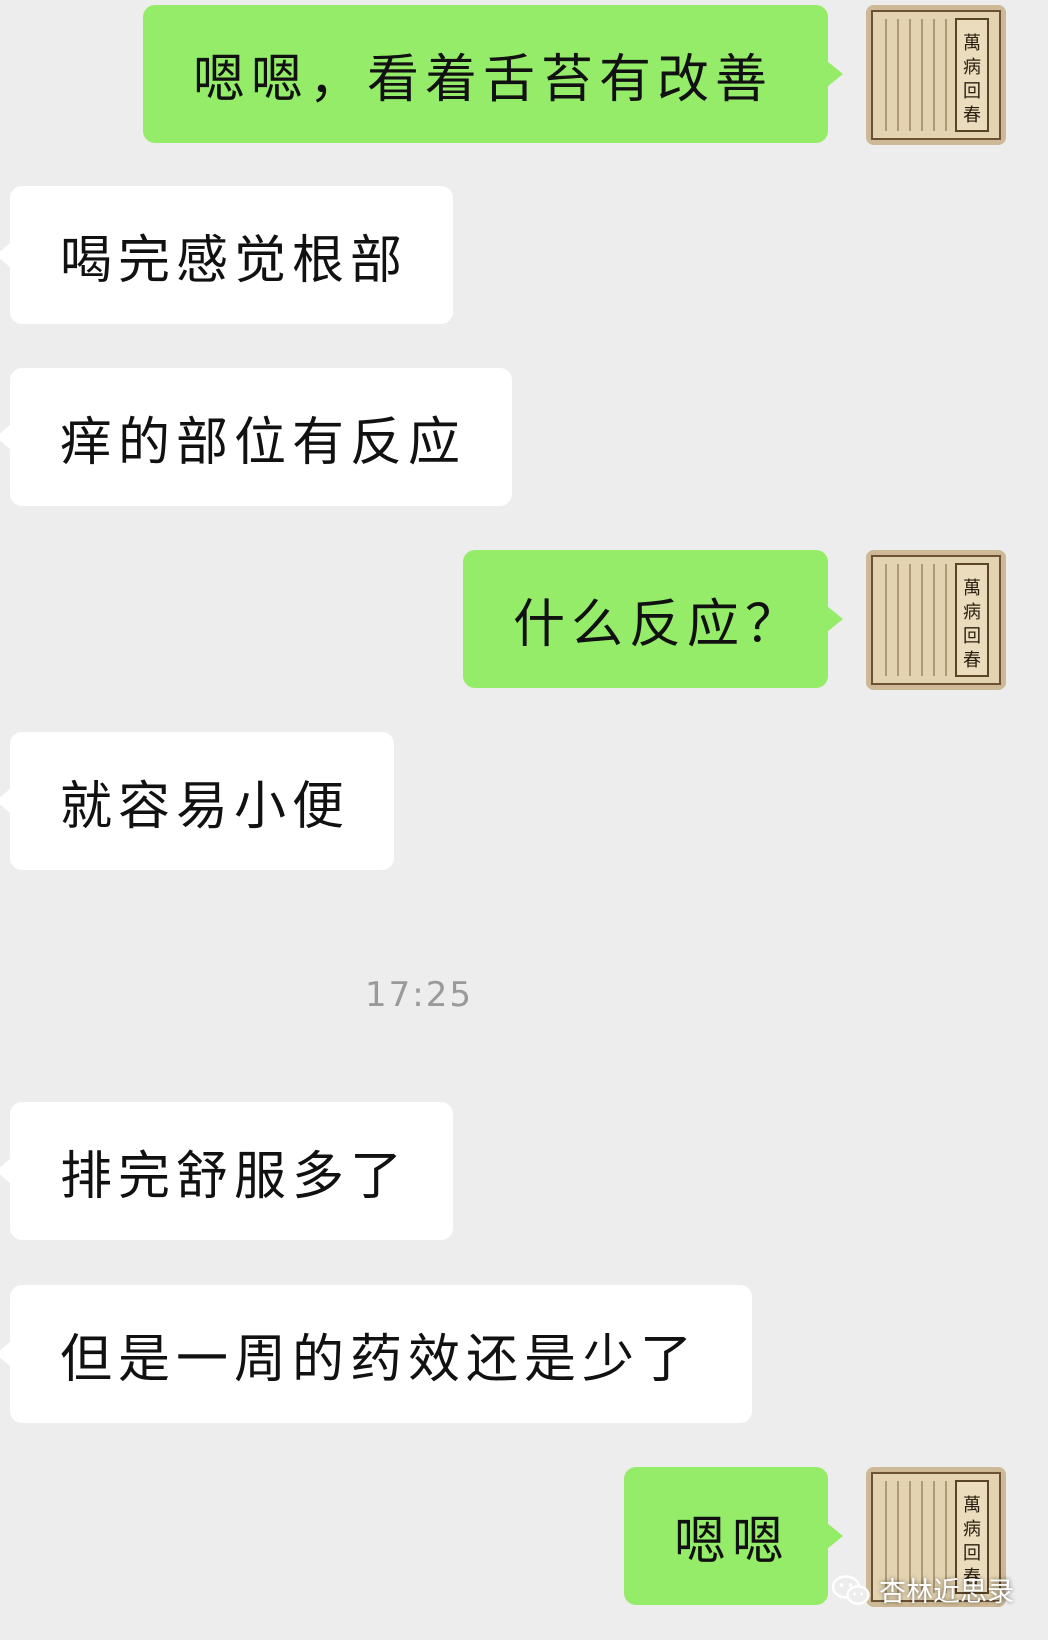  I want to click on watermark: 杏林近思录, so click(922, 1589).